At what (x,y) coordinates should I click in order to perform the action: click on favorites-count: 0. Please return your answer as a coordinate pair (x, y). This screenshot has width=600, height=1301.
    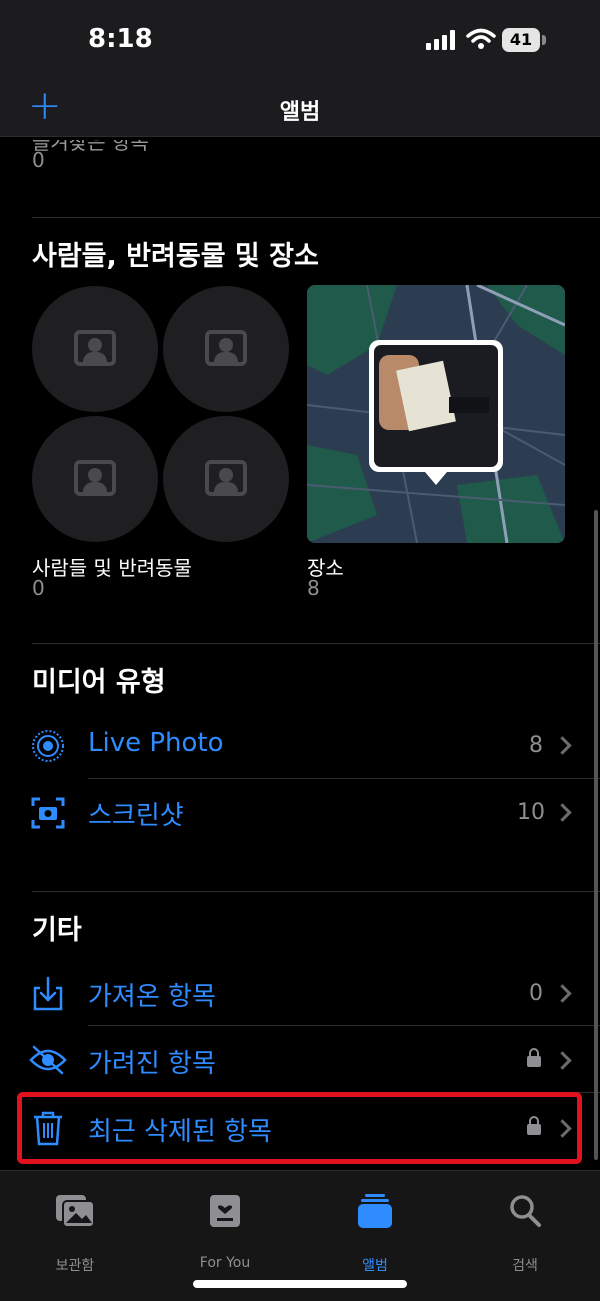
    Looking at the image, I should click on (38, 160).